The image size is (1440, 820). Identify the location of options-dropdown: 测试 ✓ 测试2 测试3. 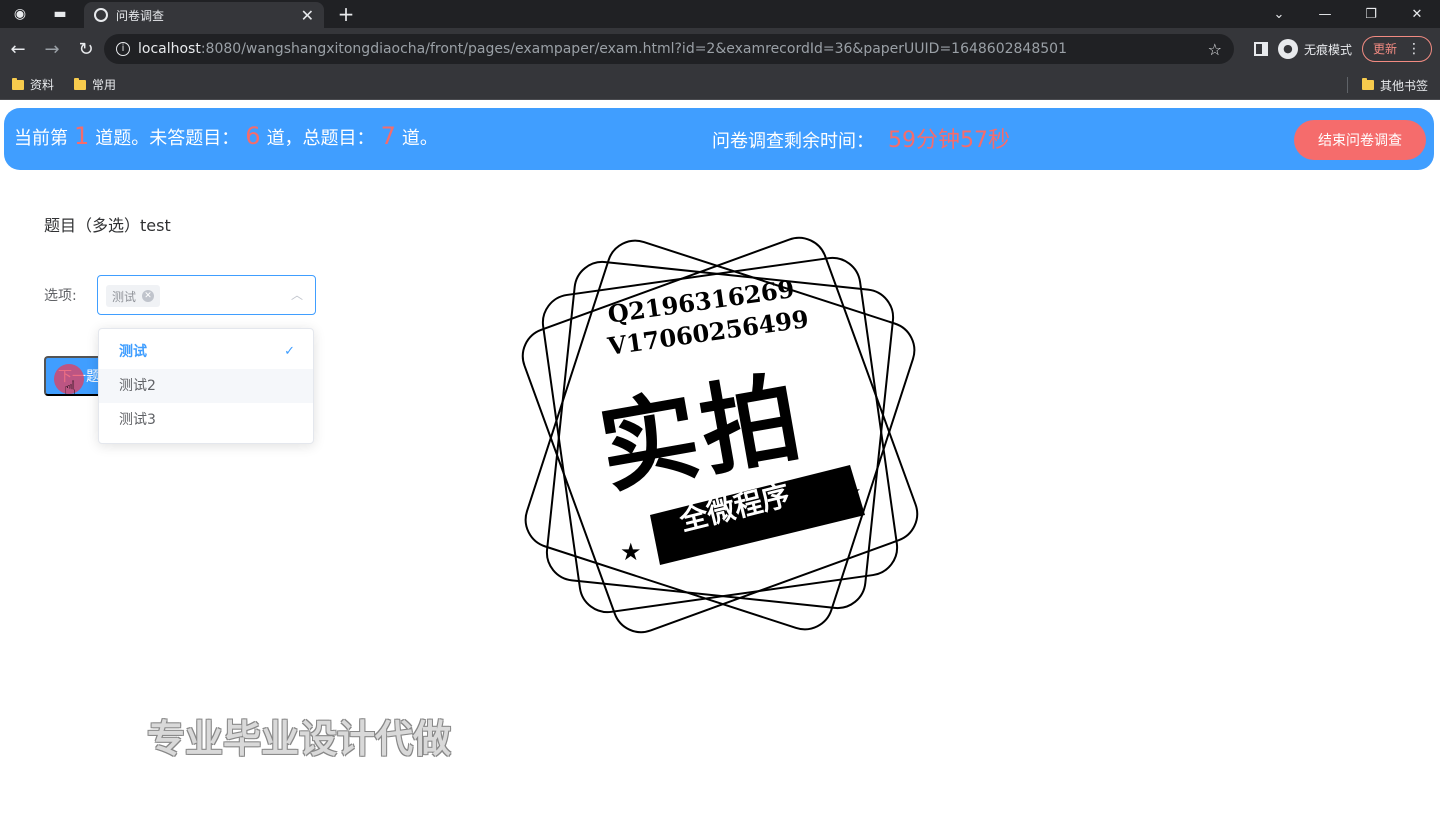
(206, 386).